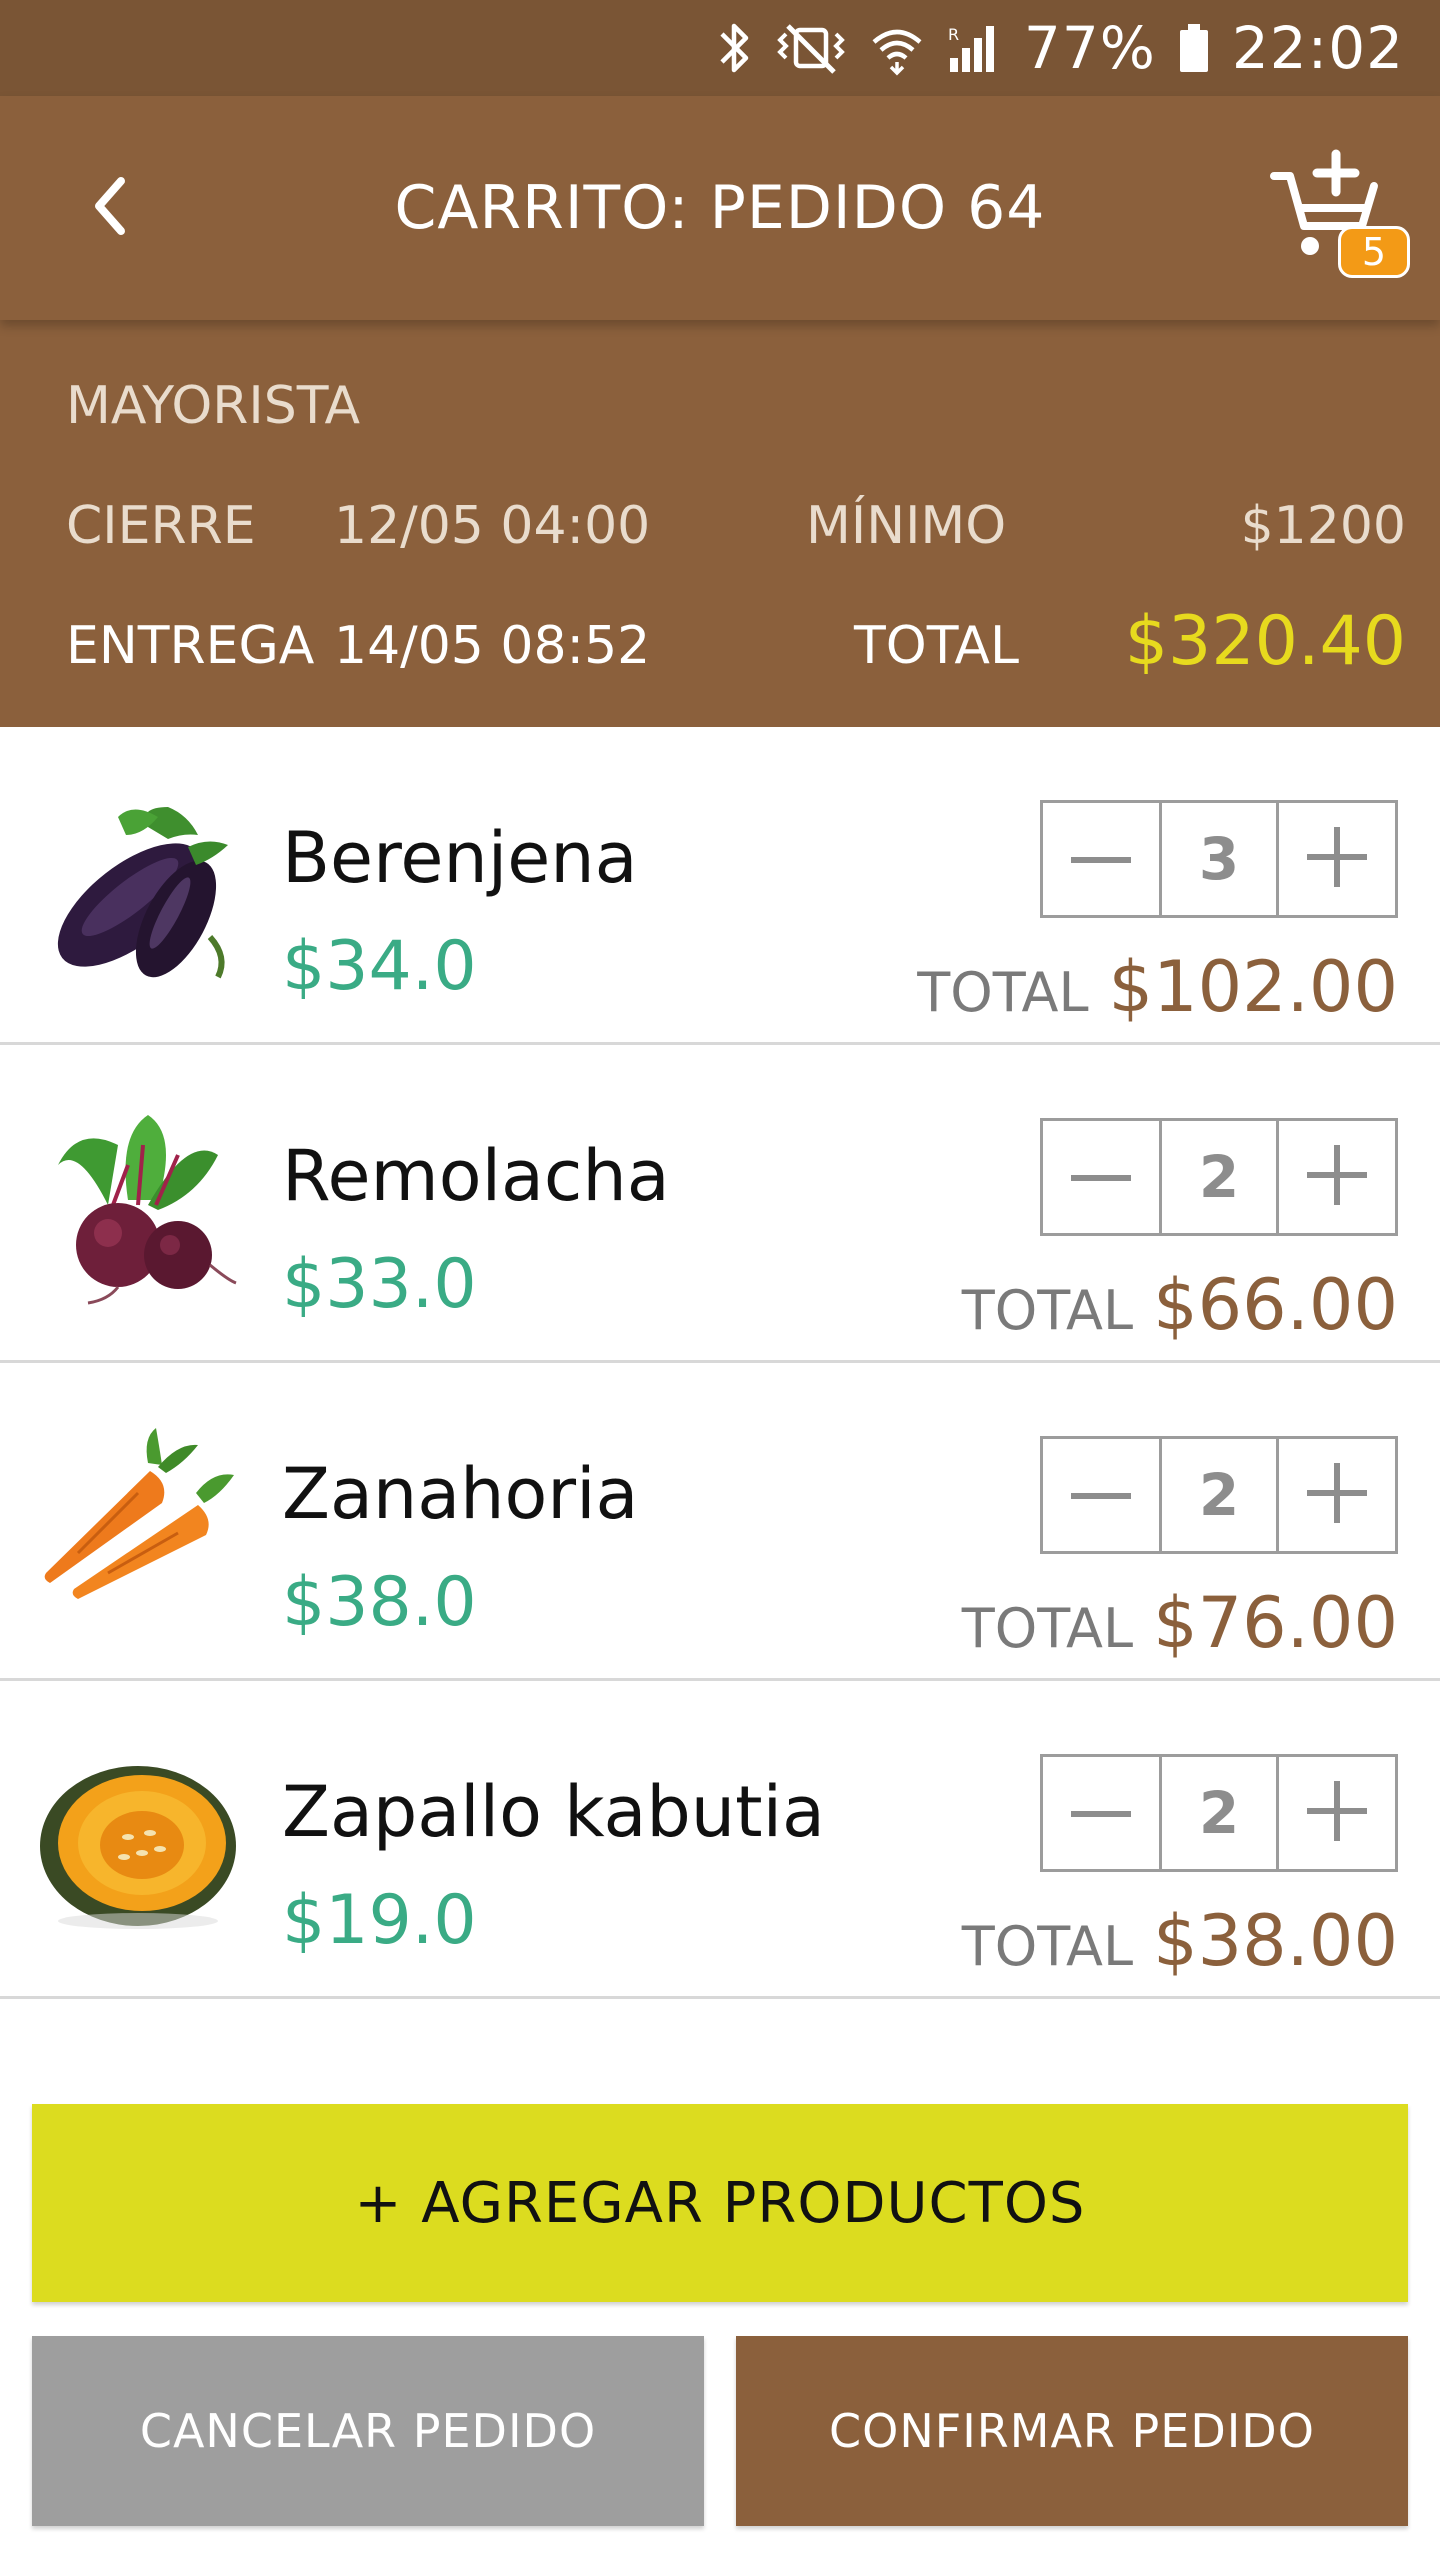 The width and height of the screenshot is (1440, 2560). I want to click on app-bar: CARRITO: PEDIDO 64 5, so click(720, 208).